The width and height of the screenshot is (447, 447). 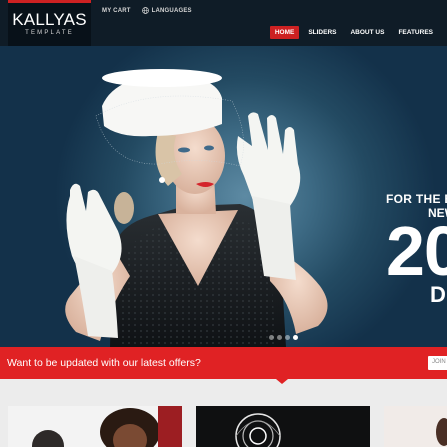 I want to click on nav-about-us: ABOUT US, so click(x=367, y=32).